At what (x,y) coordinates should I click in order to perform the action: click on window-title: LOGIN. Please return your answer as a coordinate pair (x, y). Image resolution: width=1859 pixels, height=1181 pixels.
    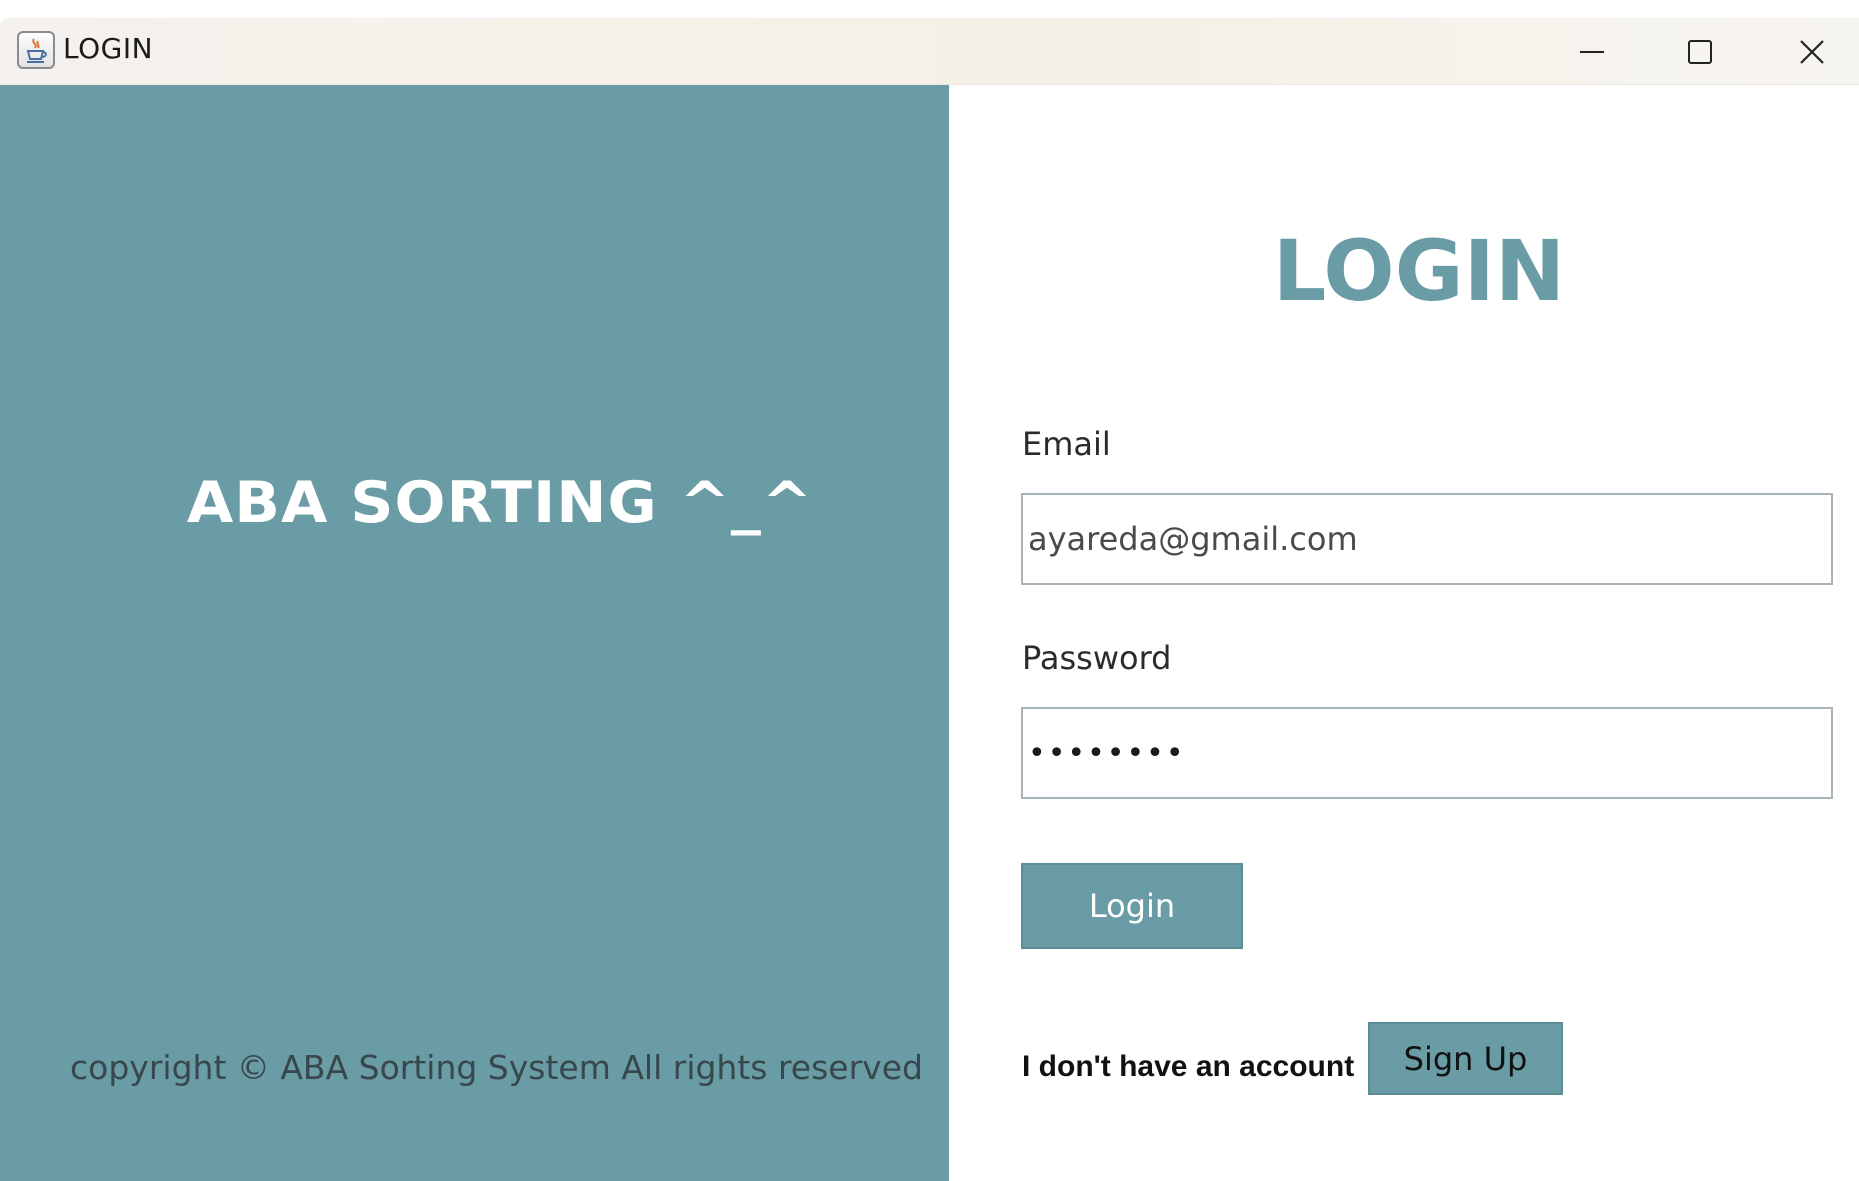
    Looking at the image, I should click on (108, 48).